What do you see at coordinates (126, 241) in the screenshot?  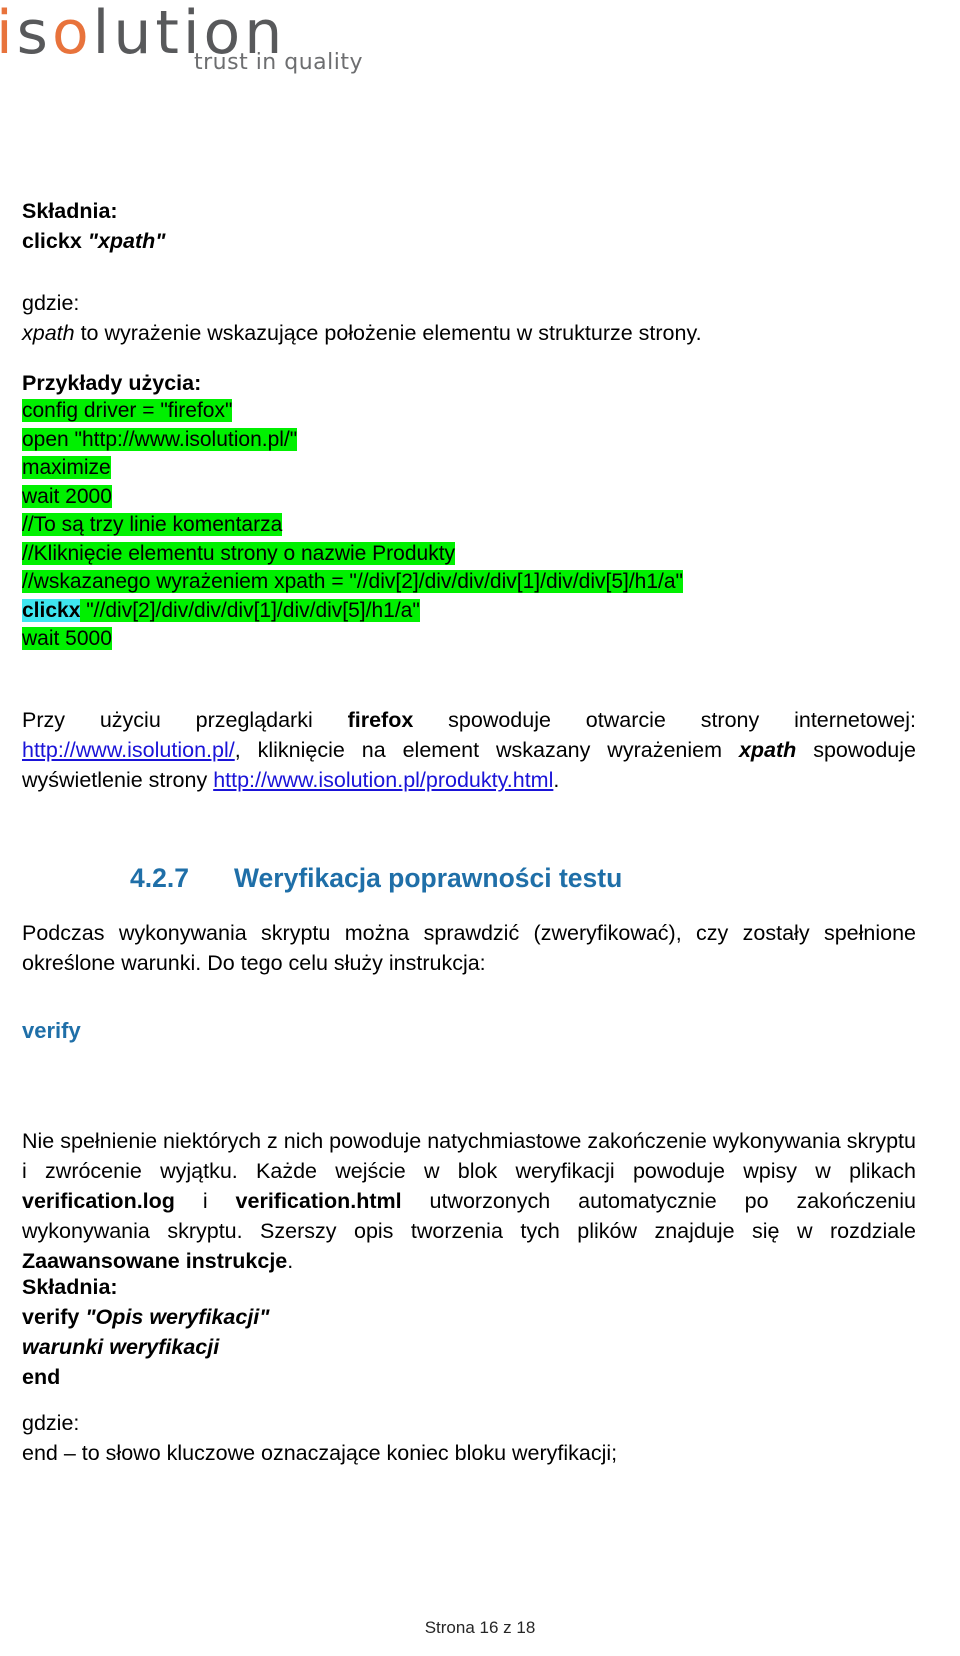 I see `clickx-argument-text: "xpath"` at bounding box center [126, 241].